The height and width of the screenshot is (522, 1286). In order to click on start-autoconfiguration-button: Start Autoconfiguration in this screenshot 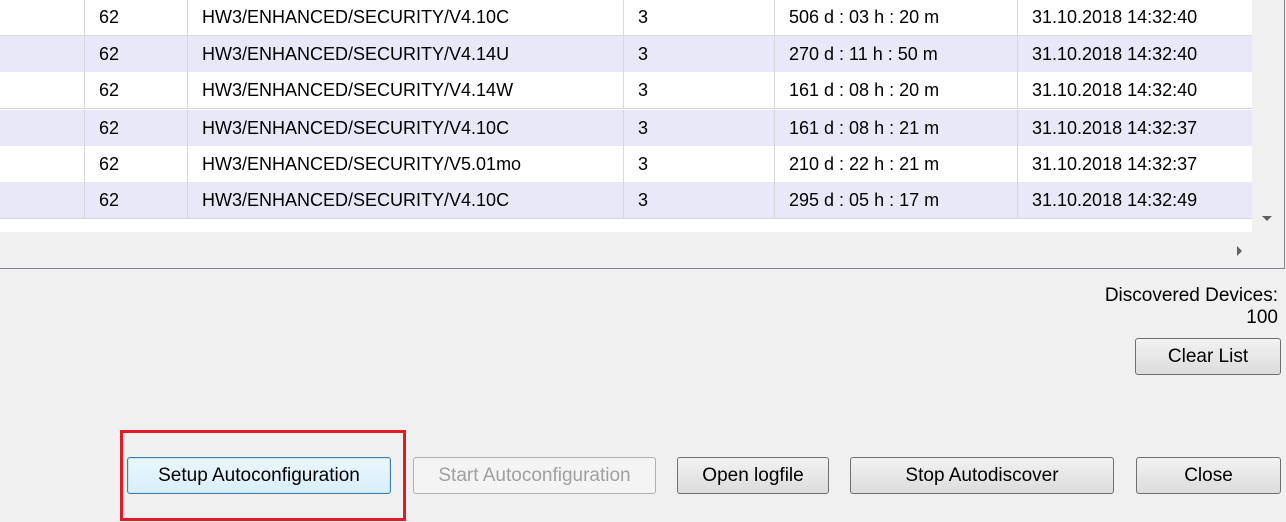, I will do `click(534, 475)`.